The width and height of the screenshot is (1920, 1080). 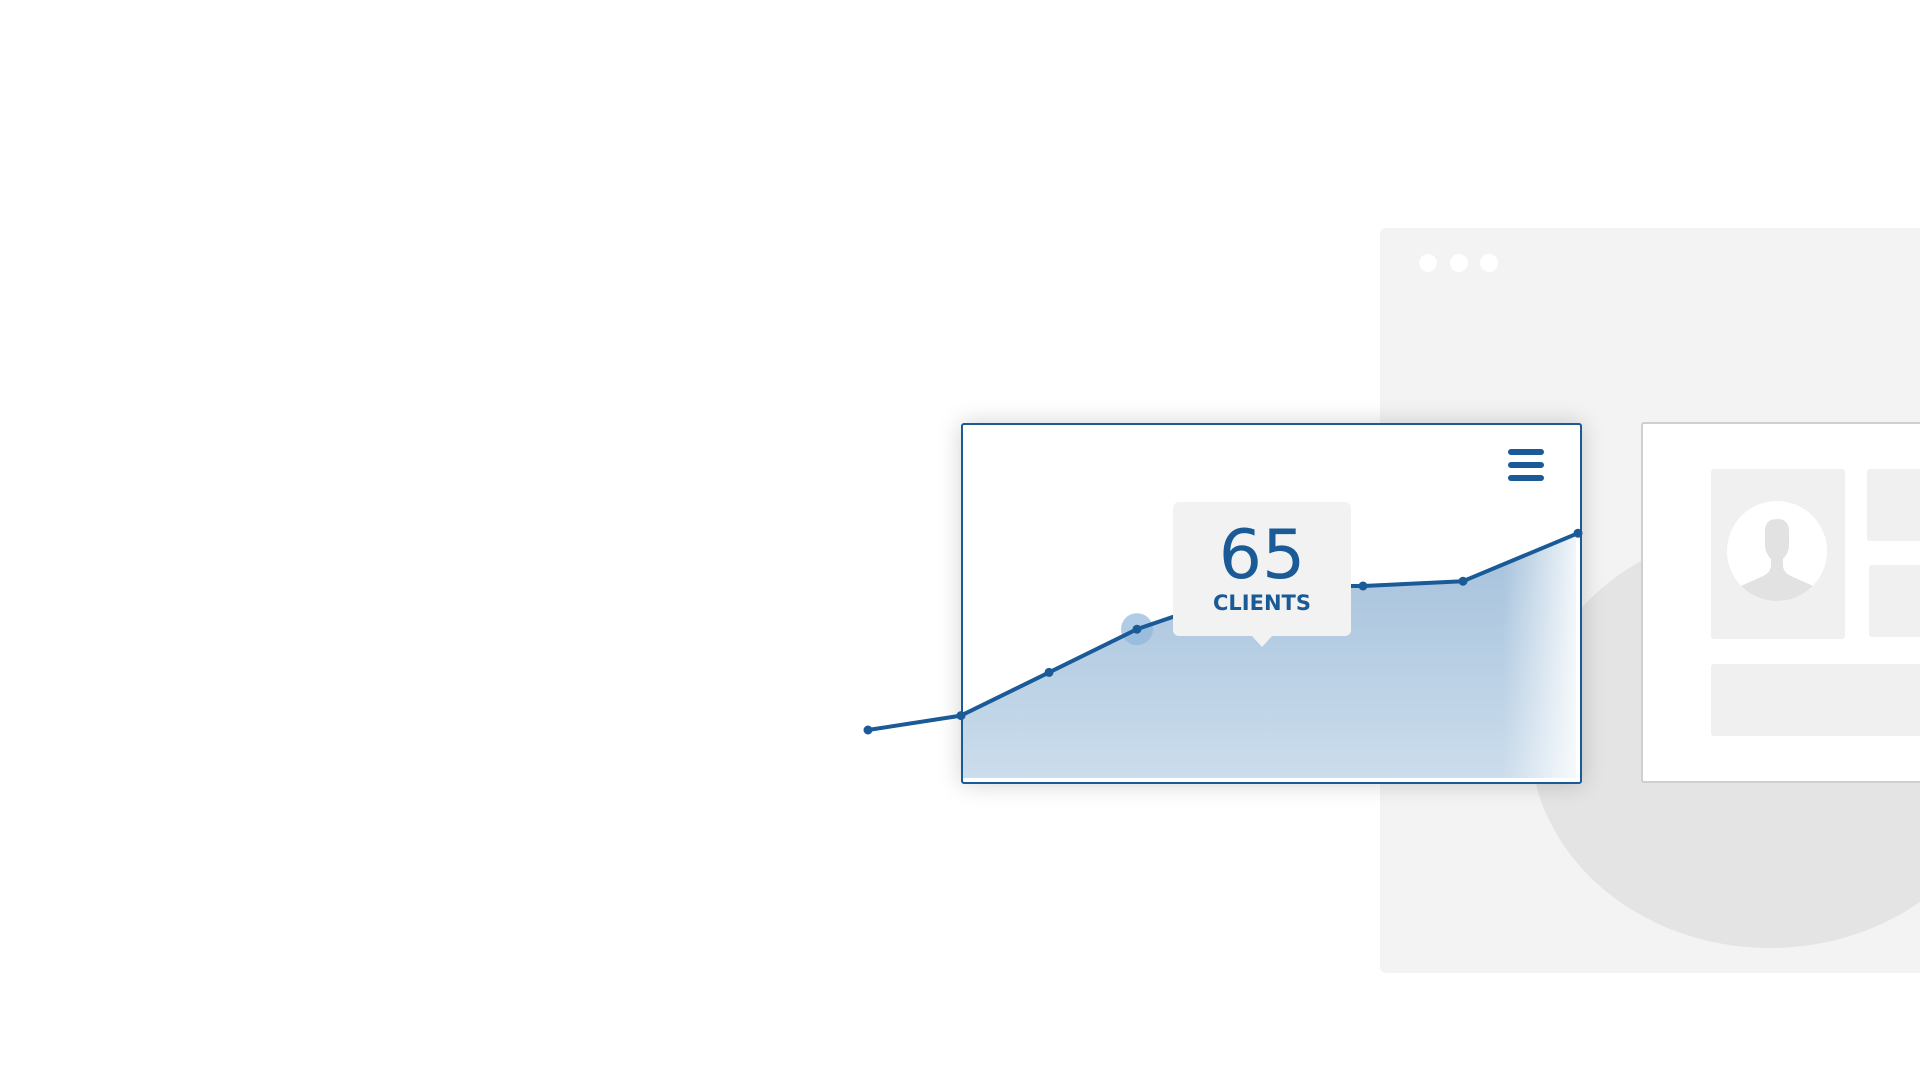 I want to click on hamburger-menu-icon, so click(x=1525, y=465).